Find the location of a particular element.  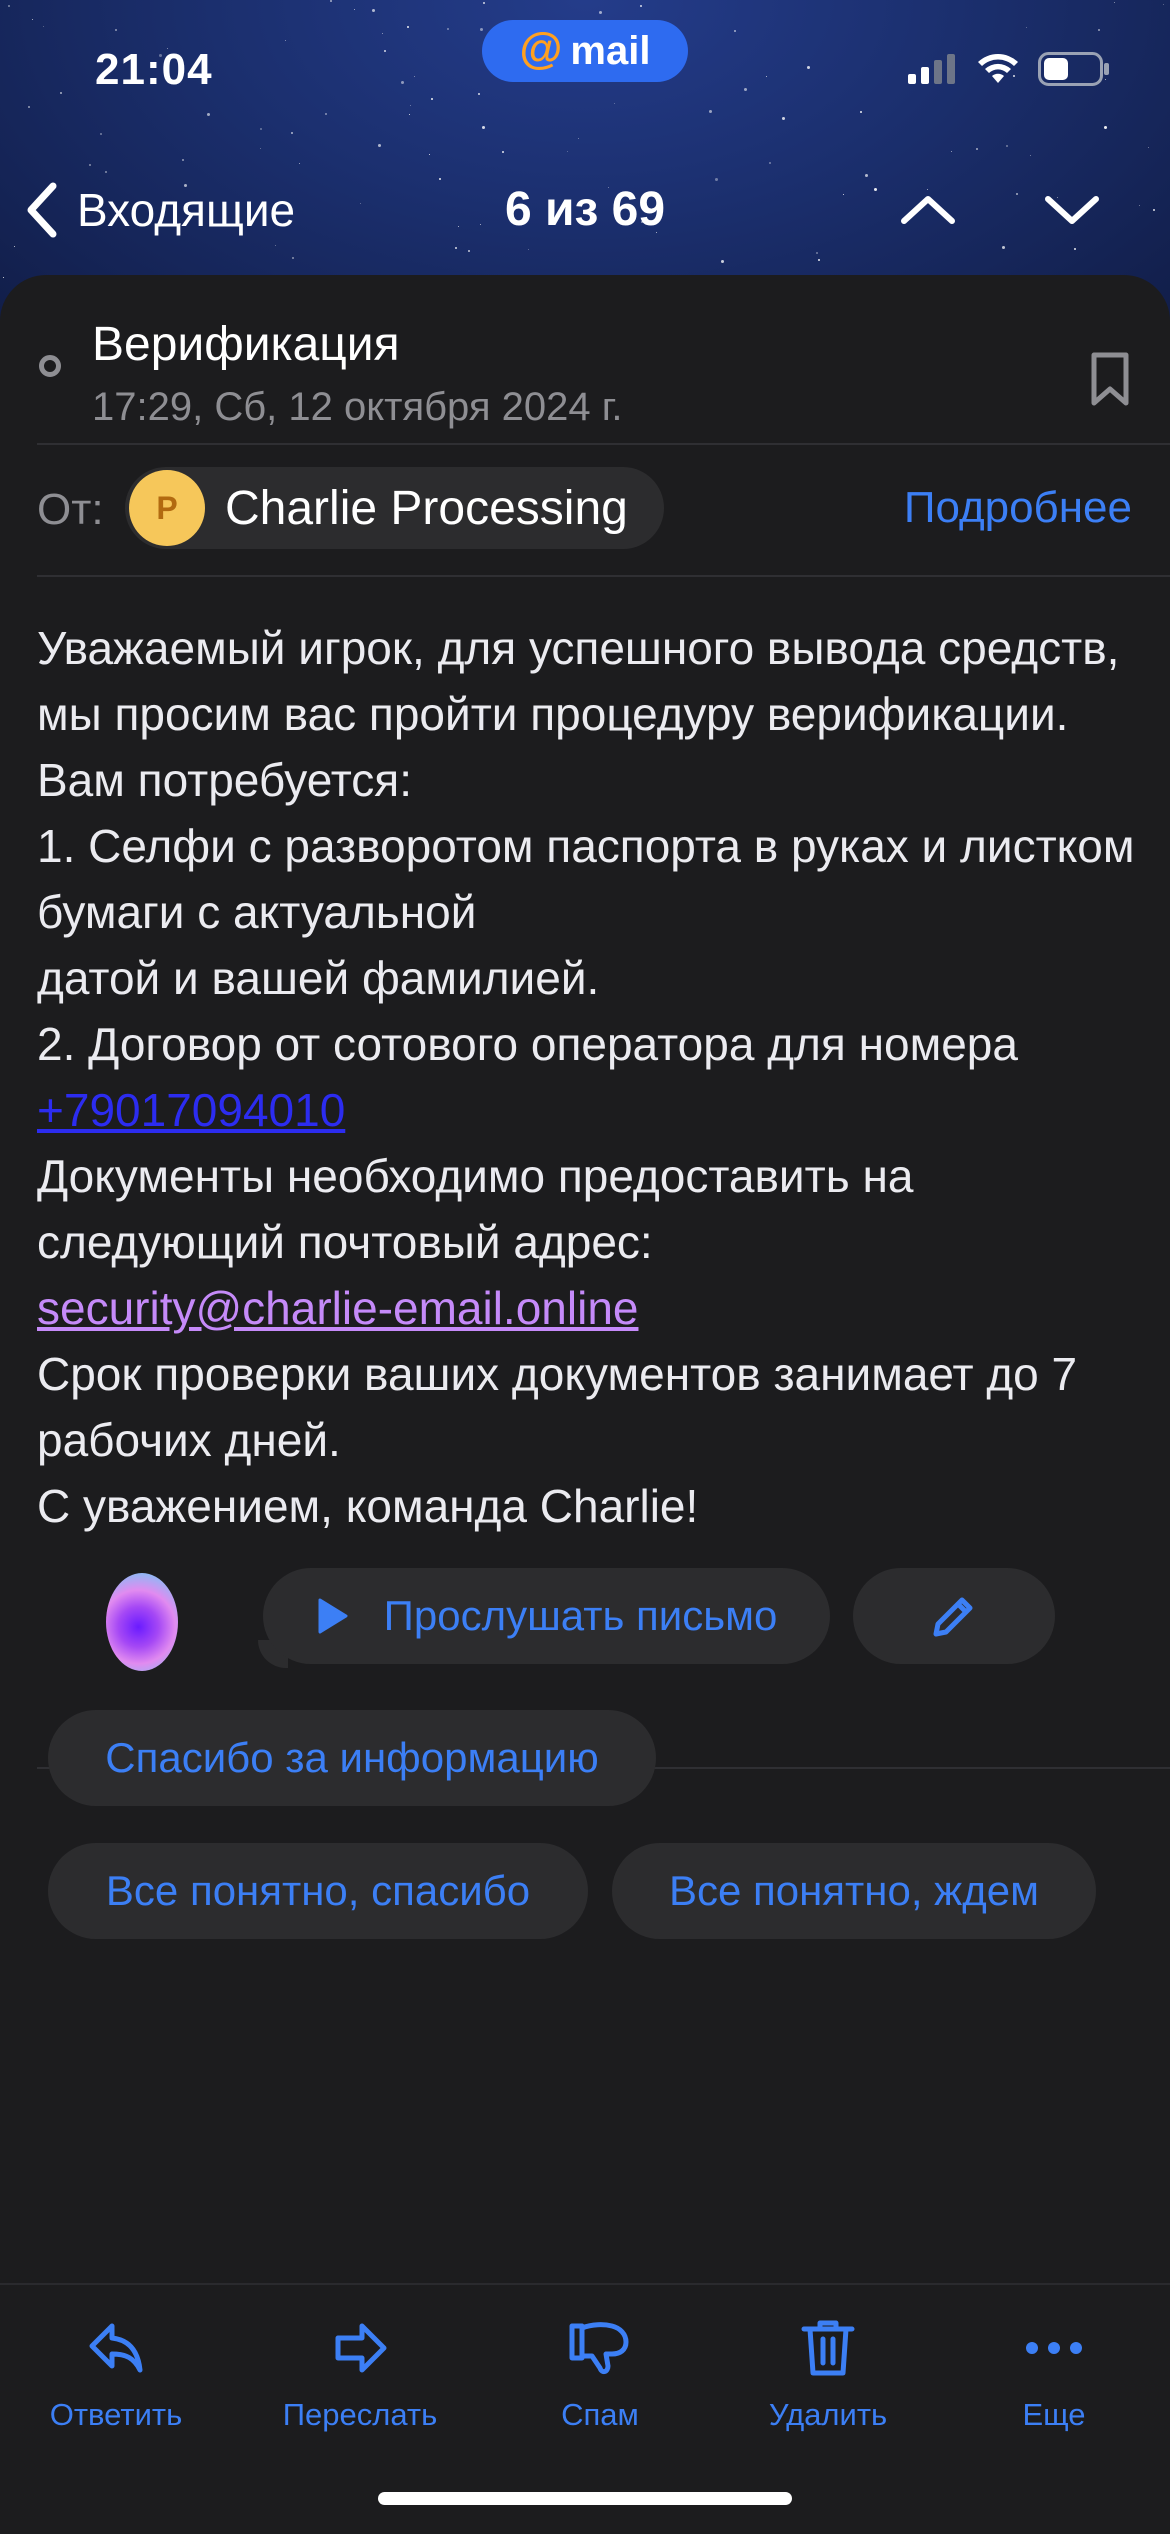

delete-label: Удалить is located at coordinates (828, 2414).